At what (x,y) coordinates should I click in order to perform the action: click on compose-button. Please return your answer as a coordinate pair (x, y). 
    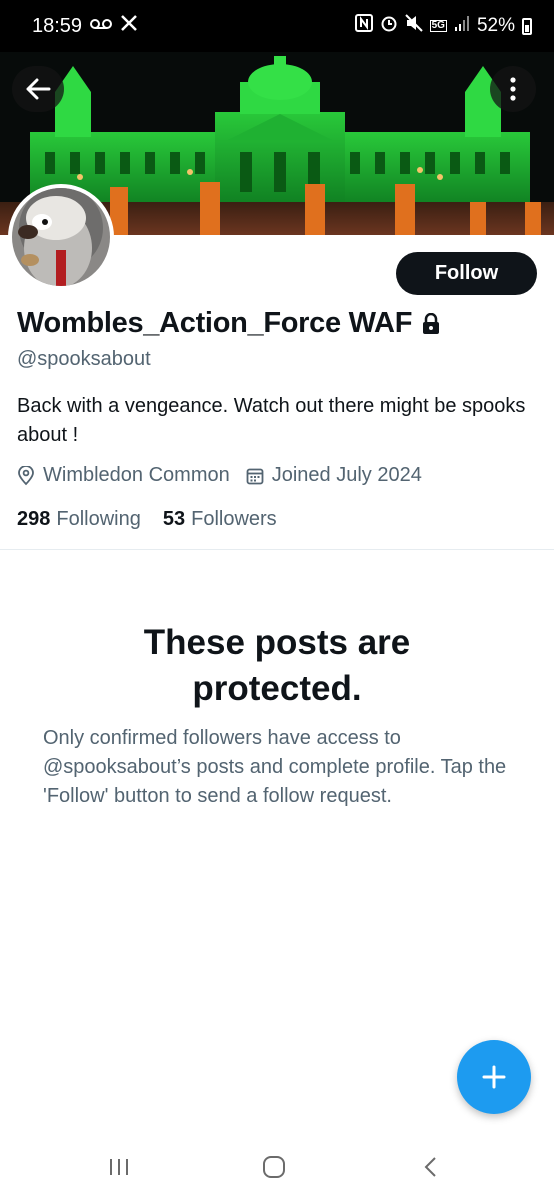
    Looking at the image, I should click on (494, 1077).